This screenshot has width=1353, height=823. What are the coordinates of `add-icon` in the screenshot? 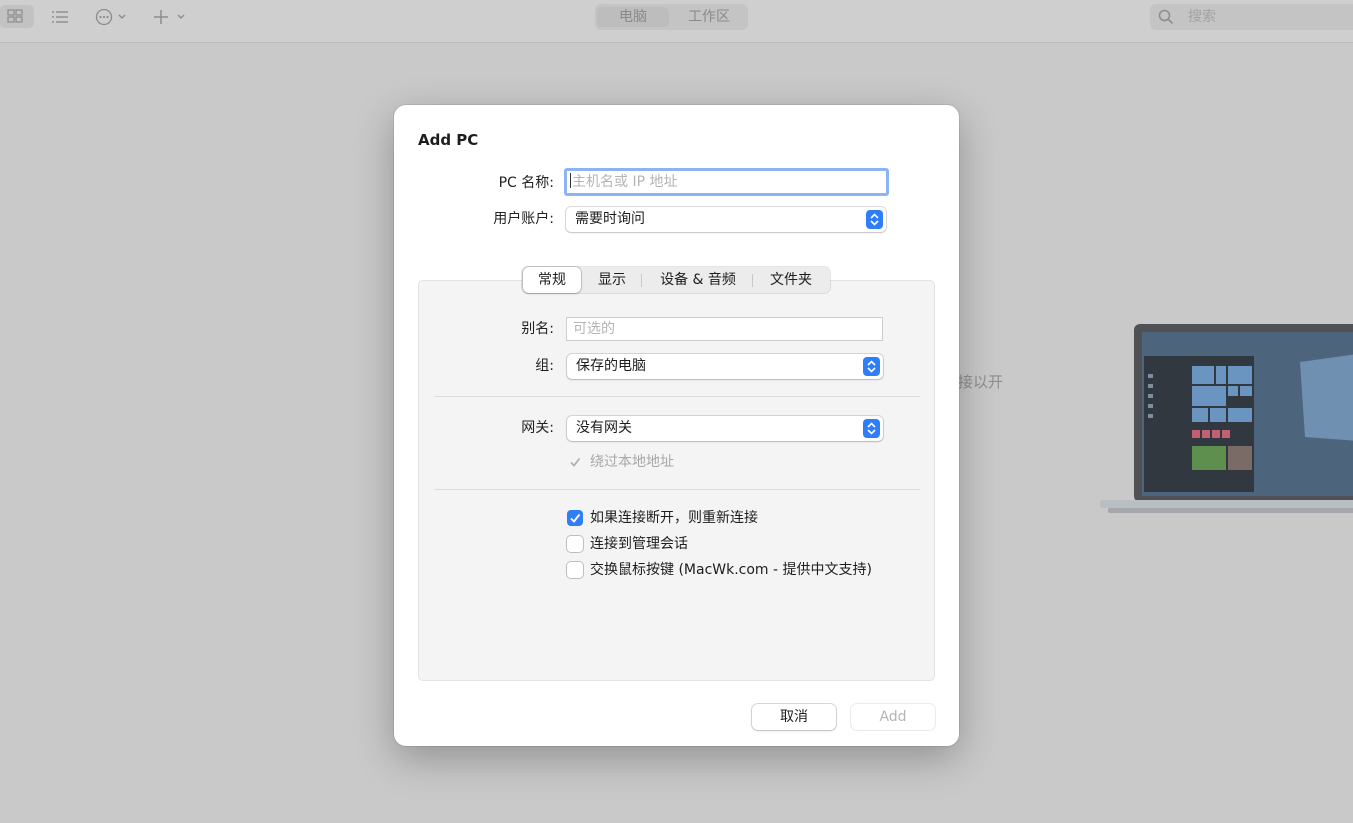 It's located at (171, 17).